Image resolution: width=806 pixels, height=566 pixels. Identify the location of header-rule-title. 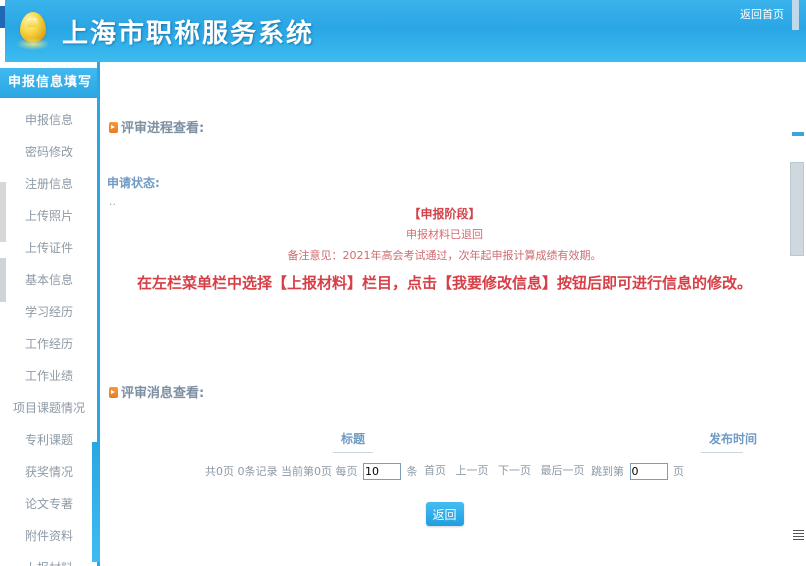
(353, 452).